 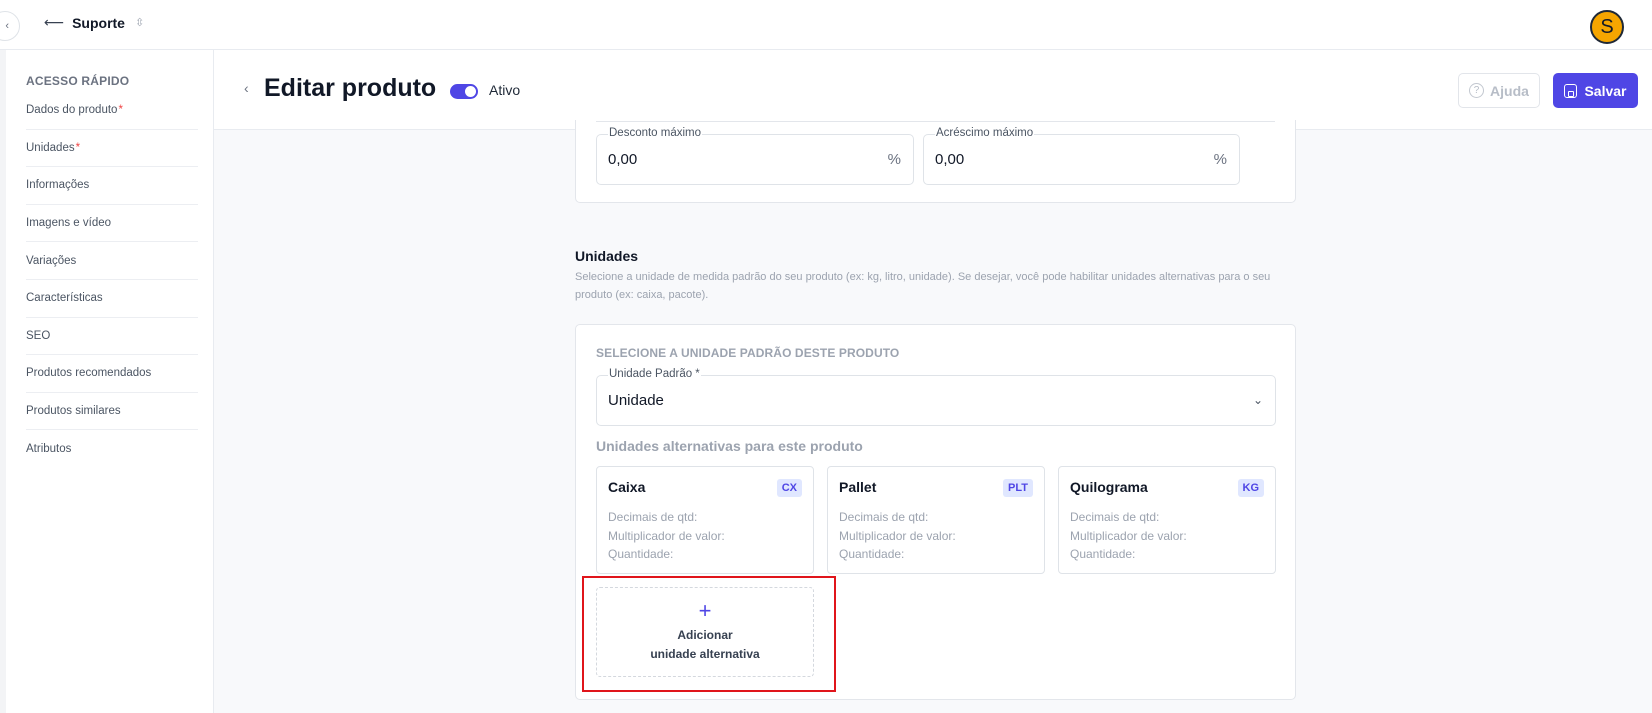 I want to click on unit-code-badge: PLT, so click(x=1018, y=488).